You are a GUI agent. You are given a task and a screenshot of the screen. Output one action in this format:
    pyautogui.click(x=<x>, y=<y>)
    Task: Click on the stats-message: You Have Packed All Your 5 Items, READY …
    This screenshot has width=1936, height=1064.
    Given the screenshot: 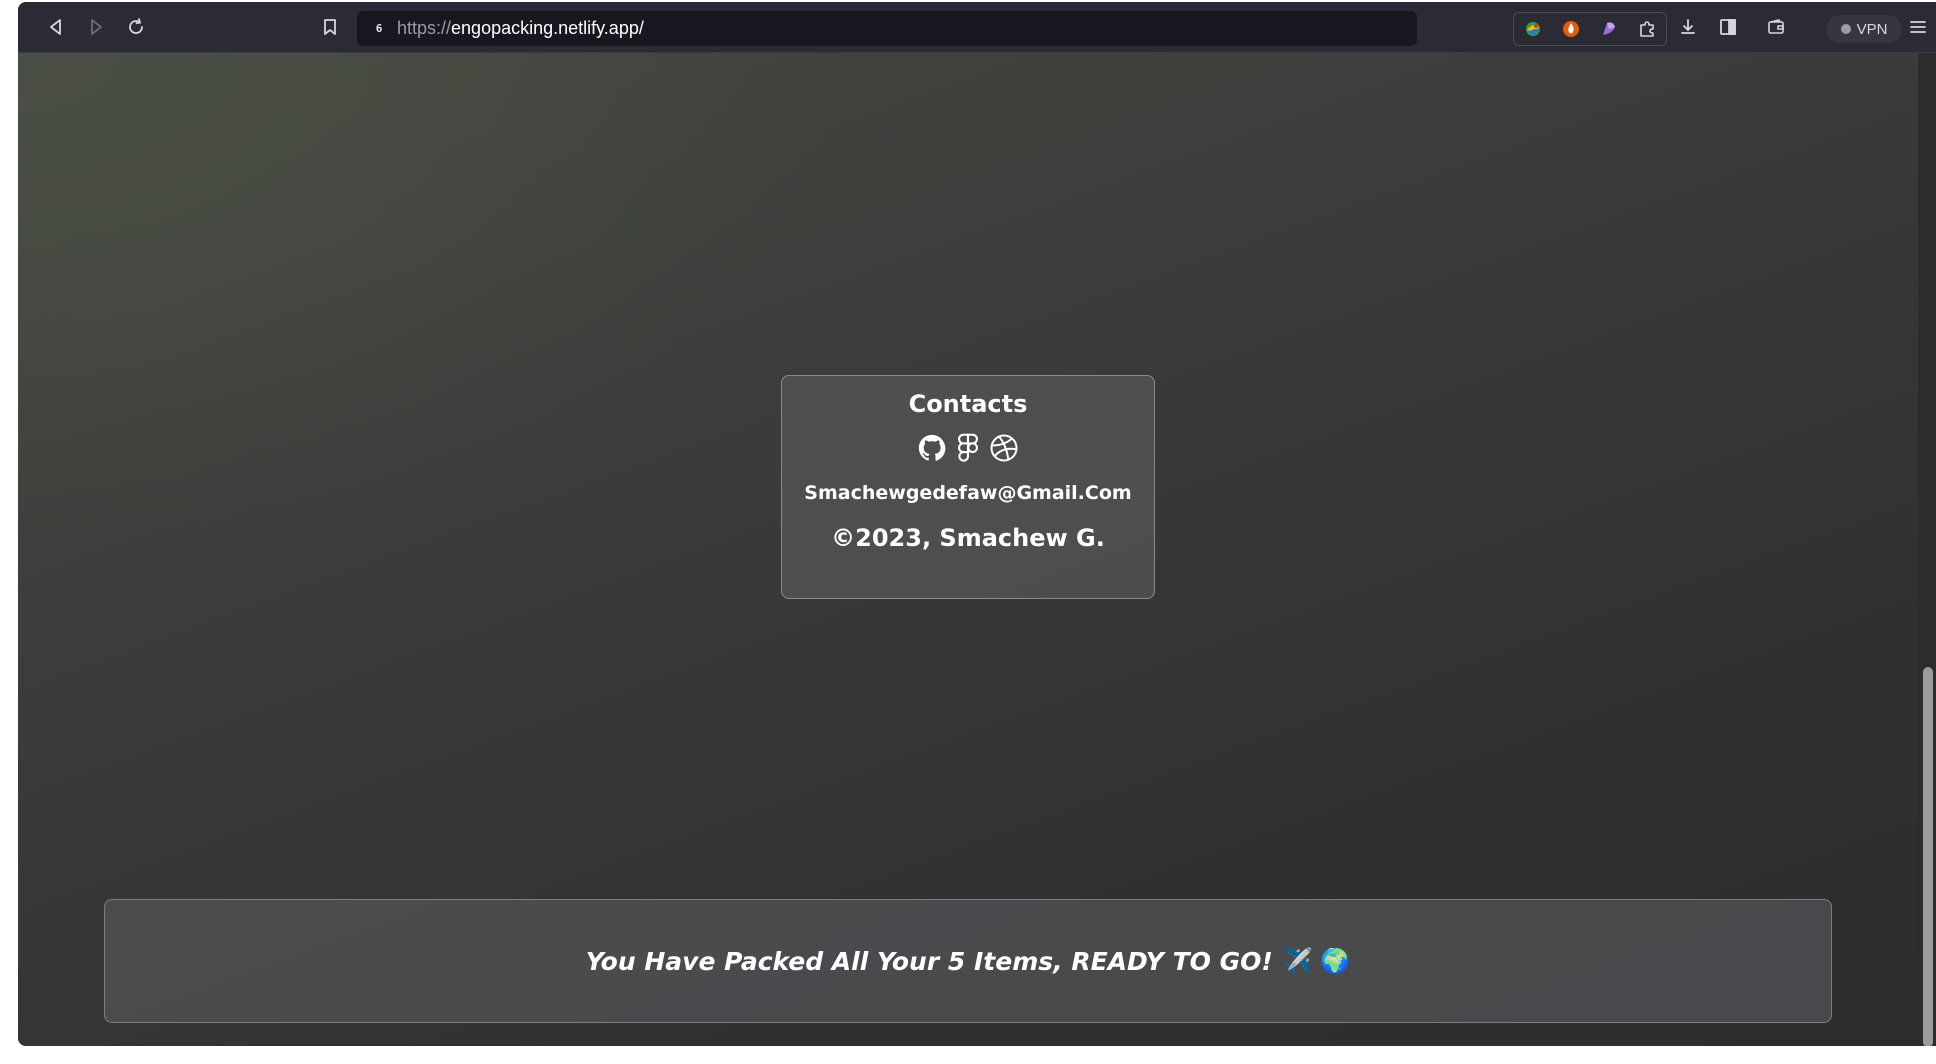 What is the action you would take?
    pyautogui.click(x=929, y=961)
    